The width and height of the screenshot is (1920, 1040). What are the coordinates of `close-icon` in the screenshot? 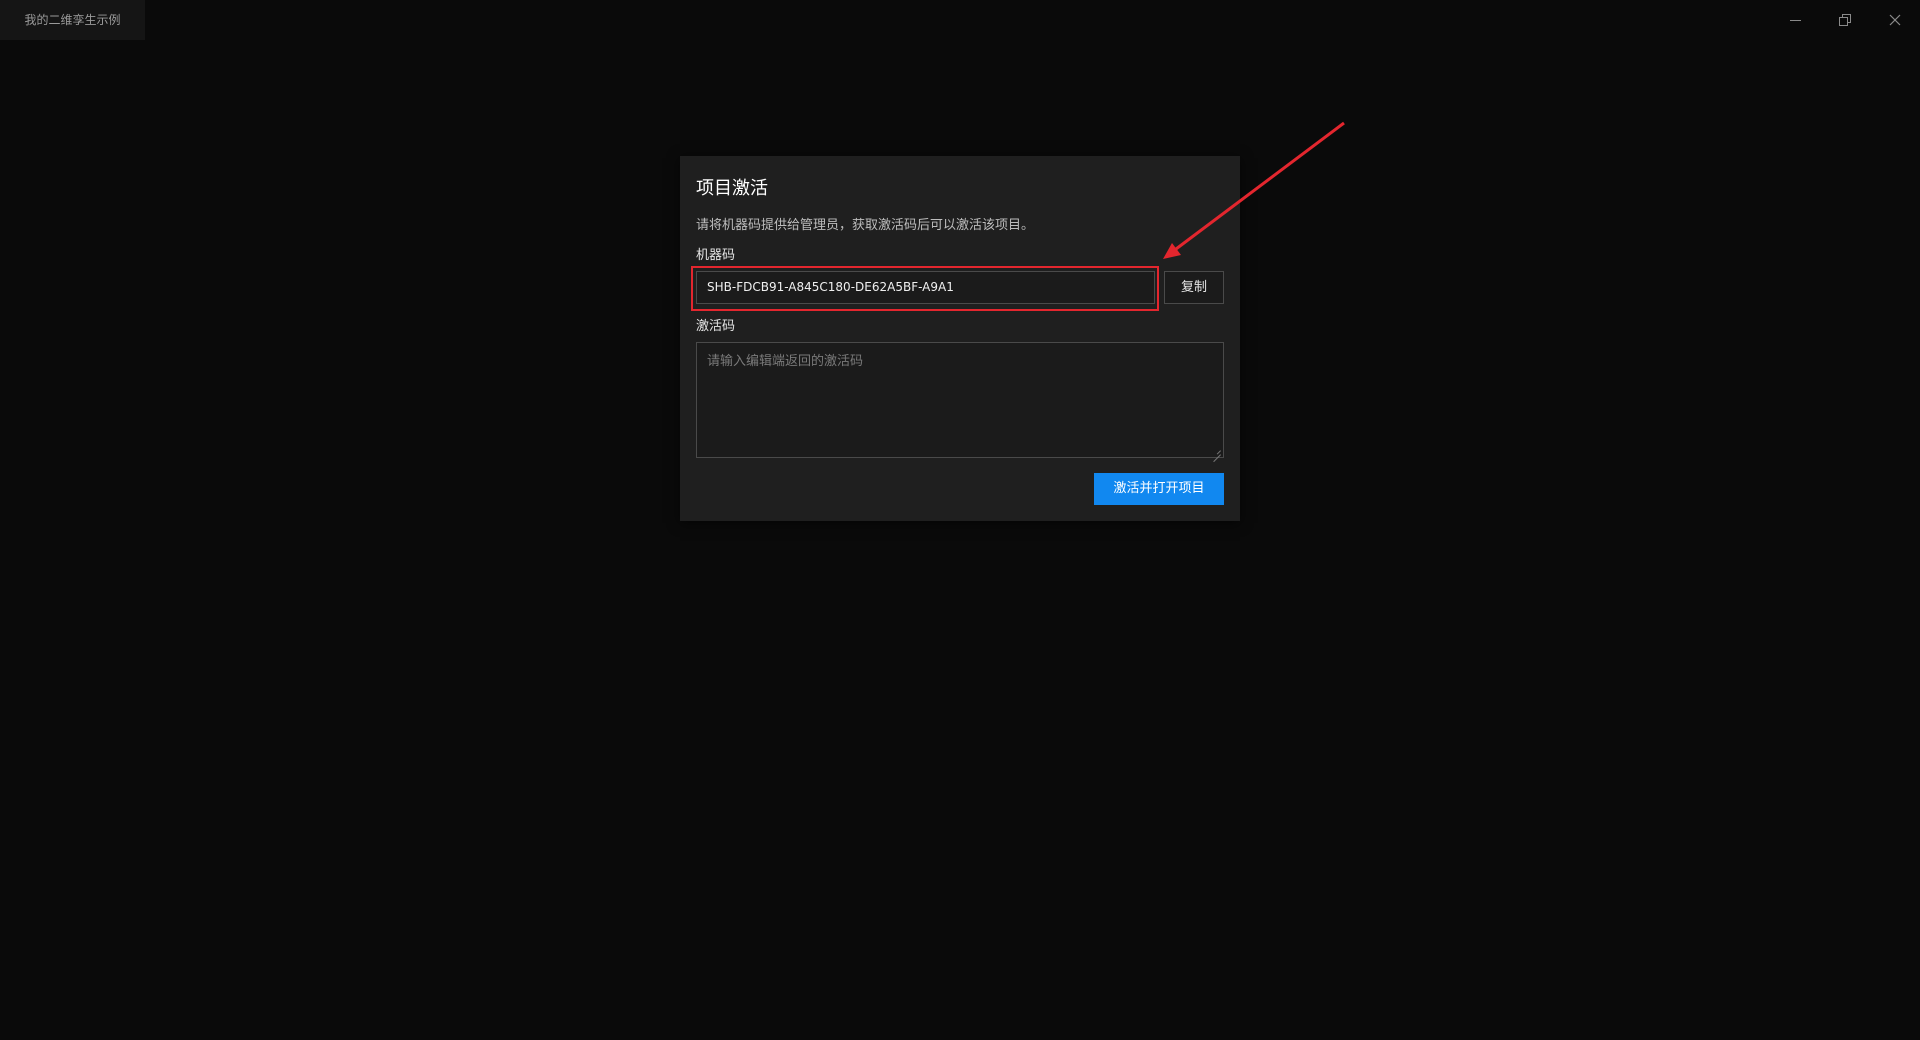 It's located at (1895, 20).